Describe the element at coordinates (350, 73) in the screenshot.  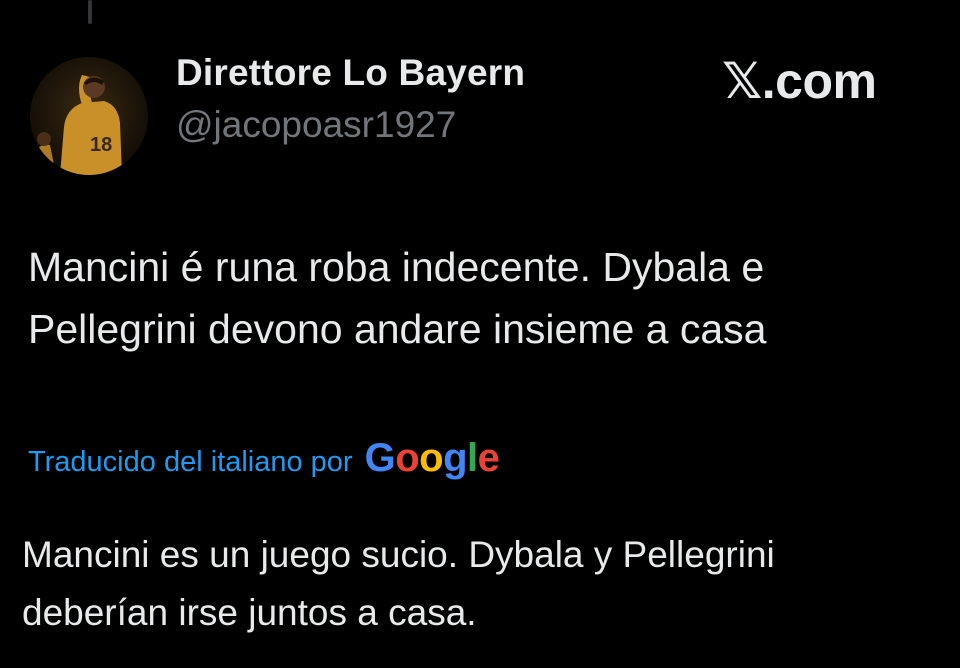
I see `author-display-name: Direttore Lo Bayern` at that location.